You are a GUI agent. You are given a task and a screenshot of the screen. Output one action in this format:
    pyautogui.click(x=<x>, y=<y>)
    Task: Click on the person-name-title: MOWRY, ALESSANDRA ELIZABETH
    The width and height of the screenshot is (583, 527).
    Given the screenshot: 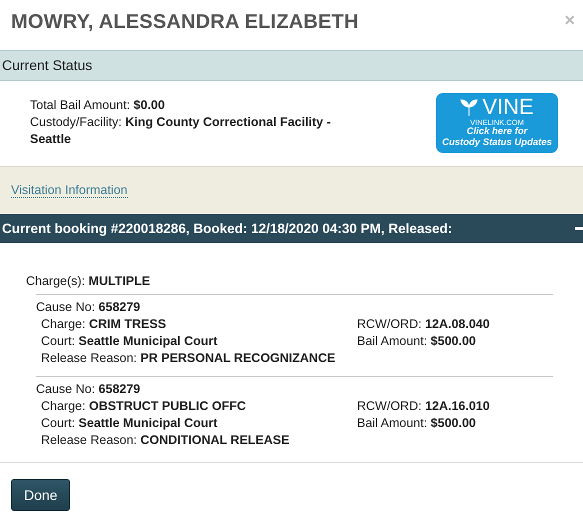 What is the action you would take?
    pyautogui.click(x=185, y=22)
    